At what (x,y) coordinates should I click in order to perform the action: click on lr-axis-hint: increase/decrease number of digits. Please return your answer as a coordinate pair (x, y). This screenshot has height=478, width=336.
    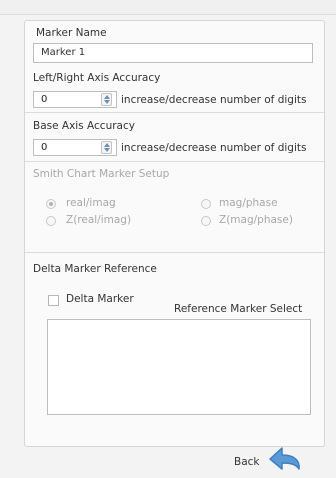
    Looking at the image, I should click on (214, 100).